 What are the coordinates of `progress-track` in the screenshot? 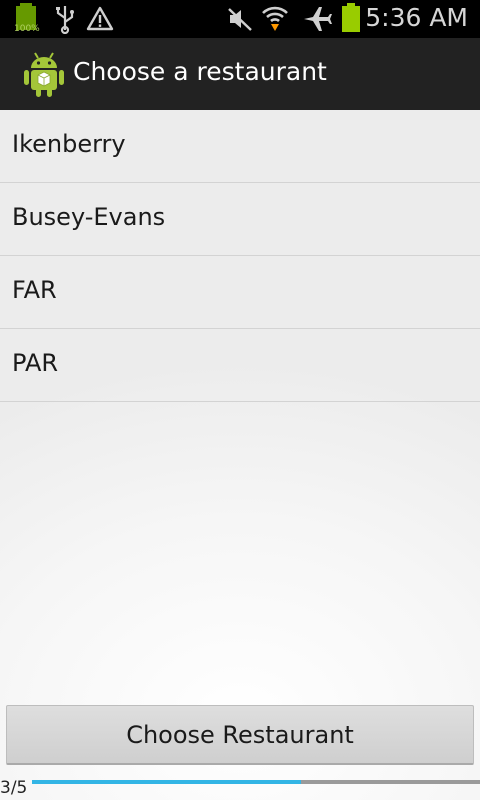 It's located at (256, 782).